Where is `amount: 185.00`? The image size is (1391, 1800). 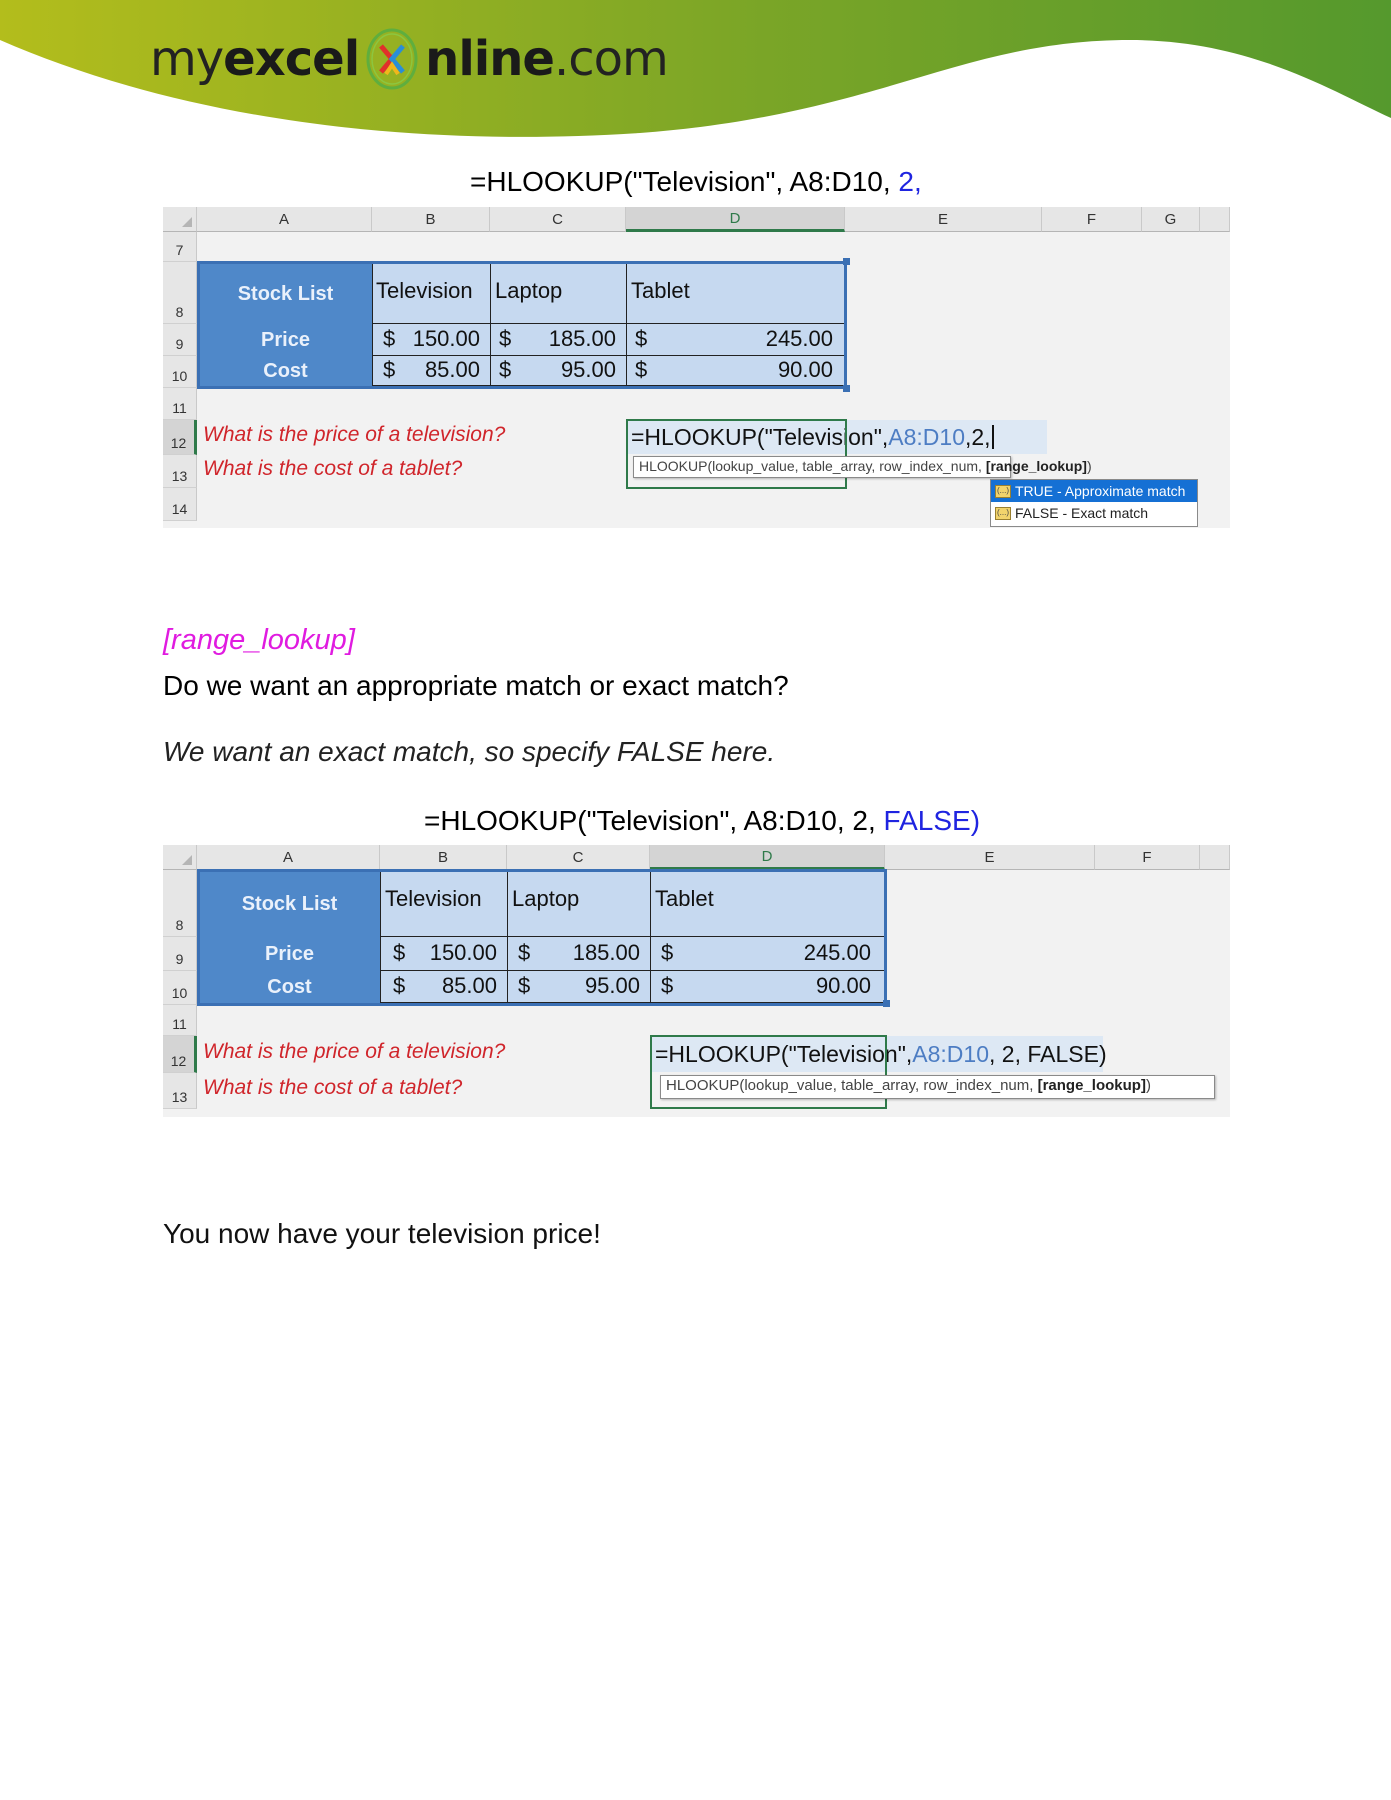 amount: 185.00 is located at coordinates (606, 952).